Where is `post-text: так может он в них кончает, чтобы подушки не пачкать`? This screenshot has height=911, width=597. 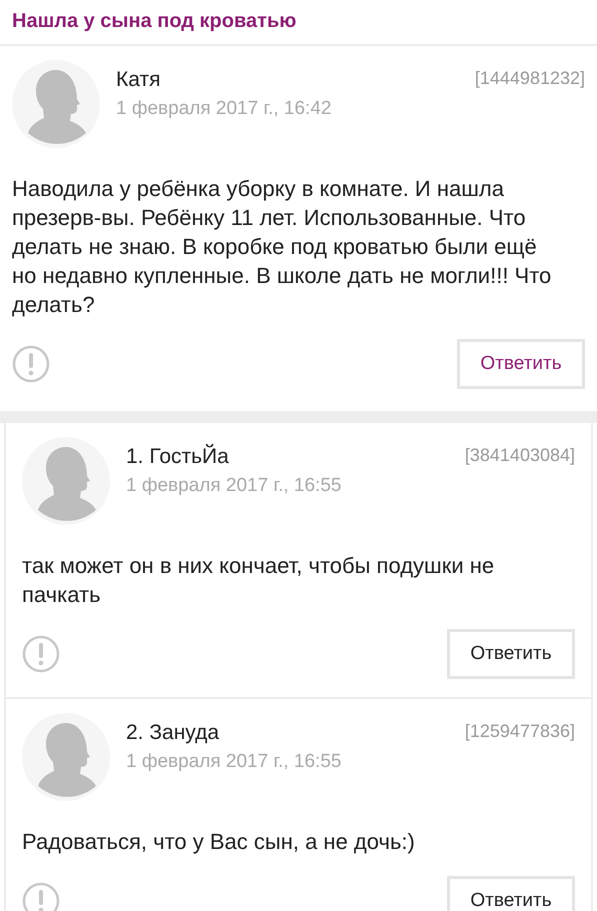 post-text: так может он в них кончает, чтобы подушки не пачкать is located at coordinates (259, 580).